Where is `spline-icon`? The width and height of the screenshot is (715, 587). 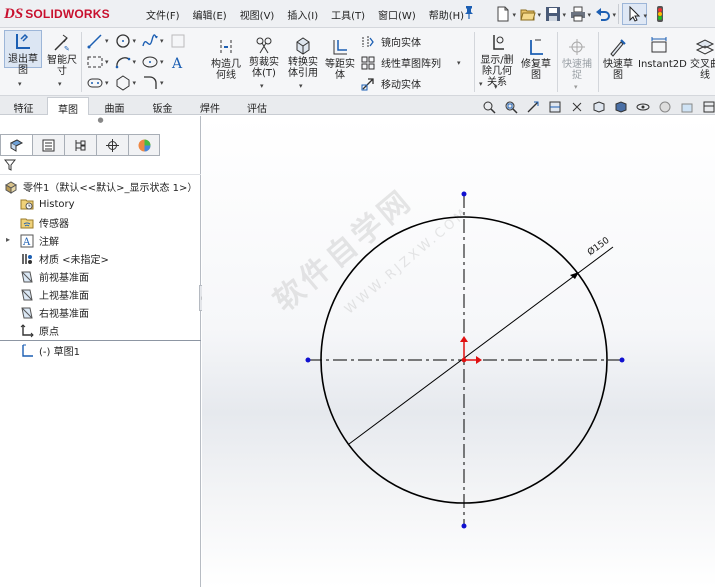 spline-icon is located at coordinates (150, 41).